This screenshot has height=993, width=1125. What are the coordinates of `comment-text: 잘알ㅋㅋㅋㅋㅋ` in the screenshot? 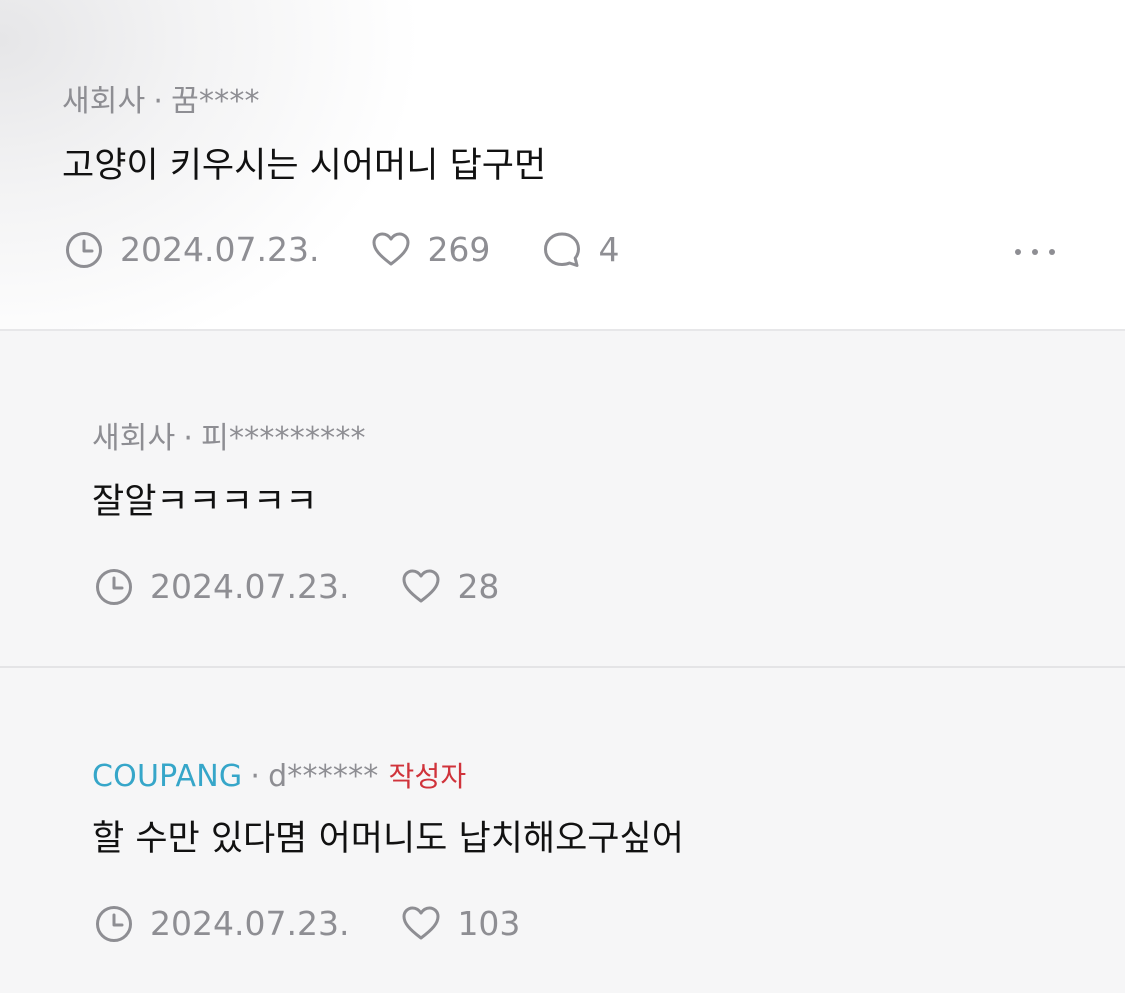 It's located at (205, 502).